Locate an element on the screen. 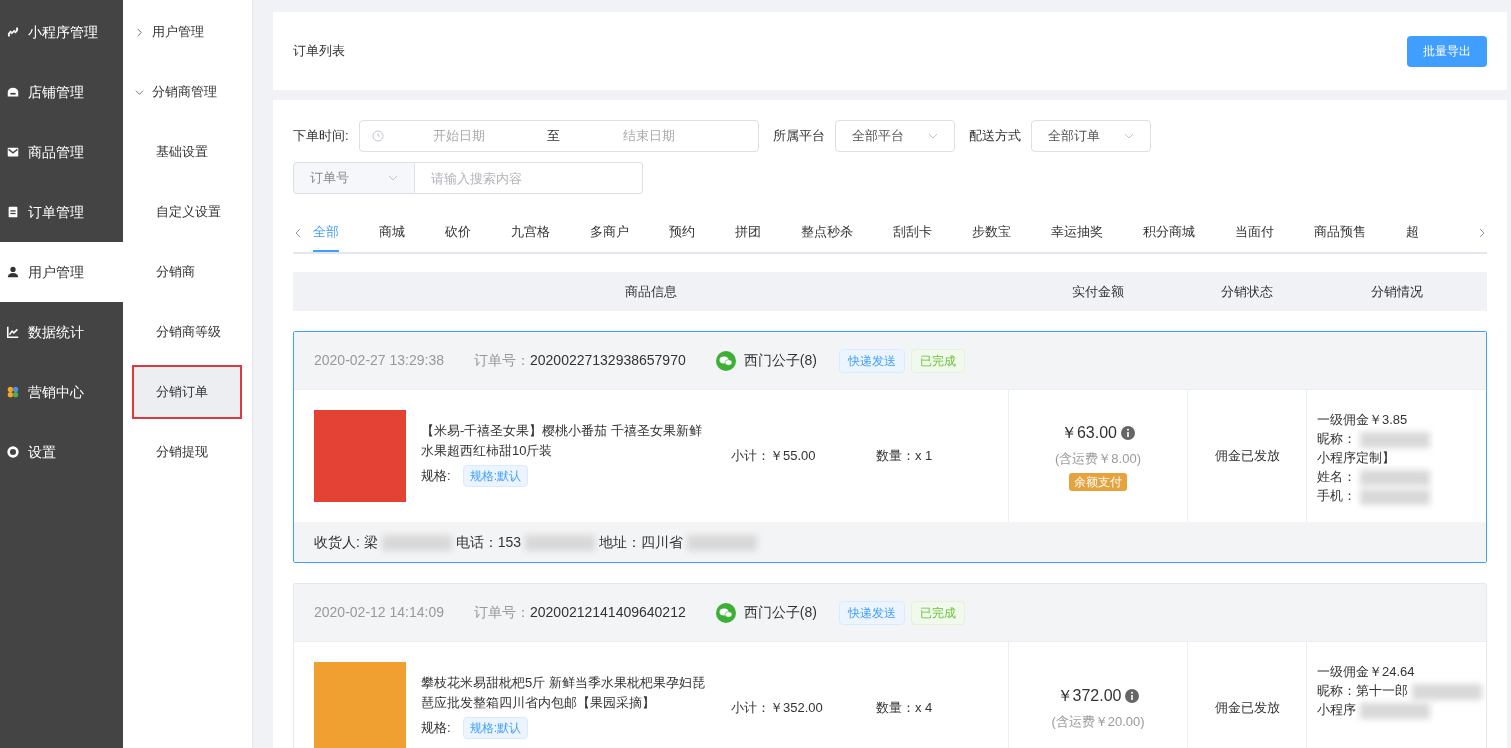 The height and width of the screenshot is (748, 1511). filter-label: 下单时间: is located at coordinates (321, 136).